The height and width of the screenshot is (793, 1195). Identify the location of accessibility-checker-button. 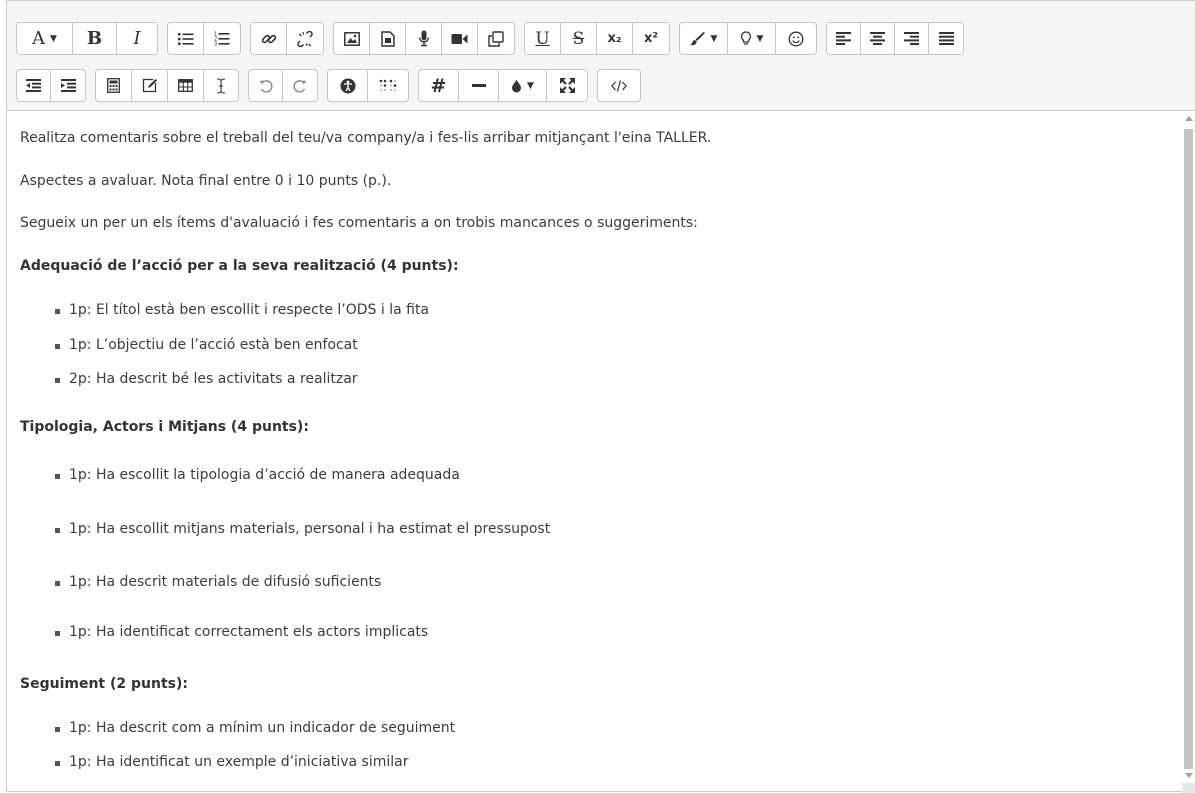
(348, 85).